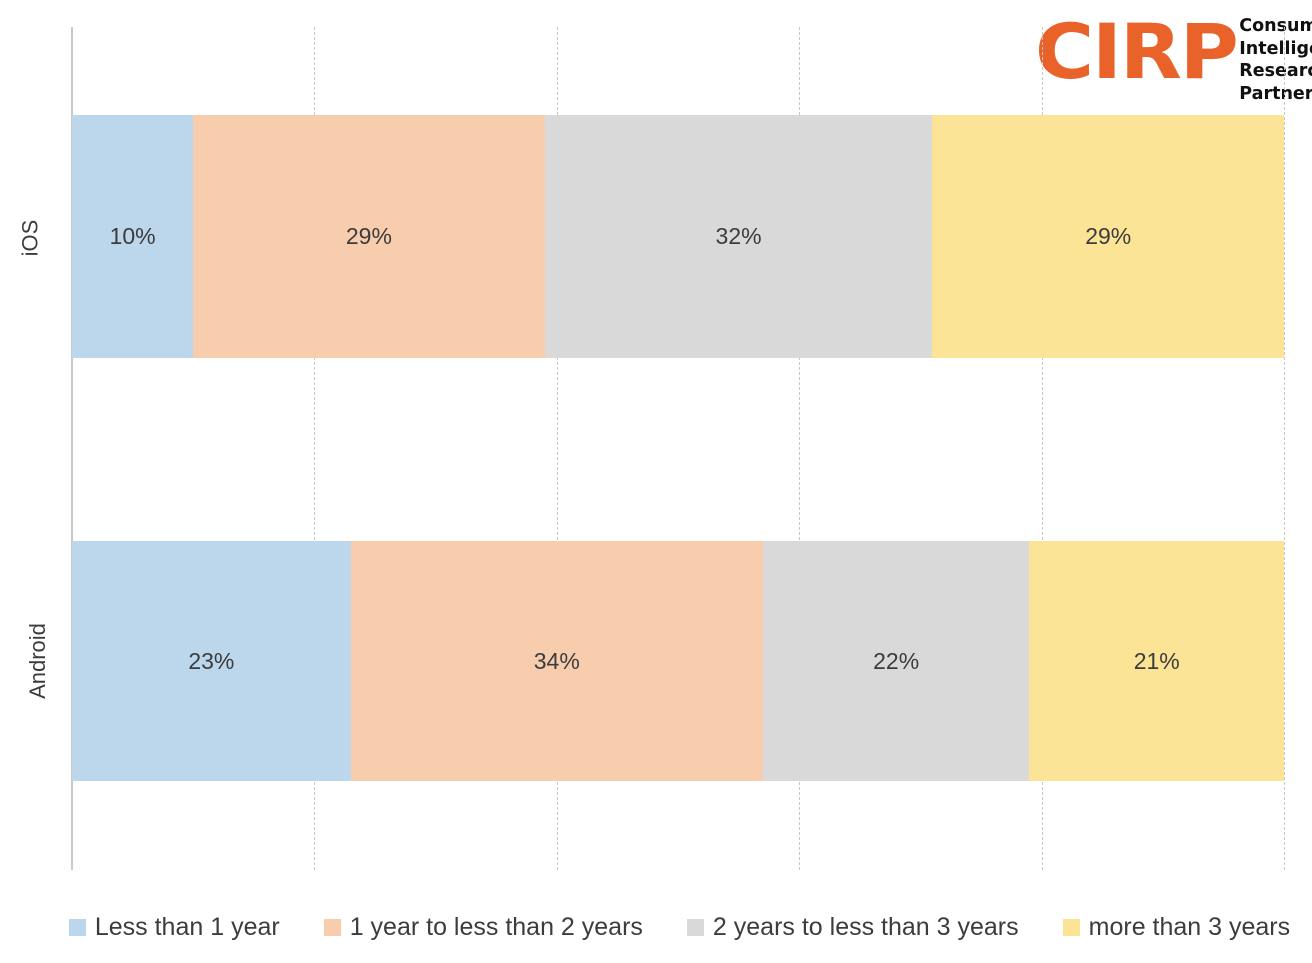  Describe the element at coordinates (37, 661) in the screenshot. I see `y-axis-label-android-text: Android` at that location.